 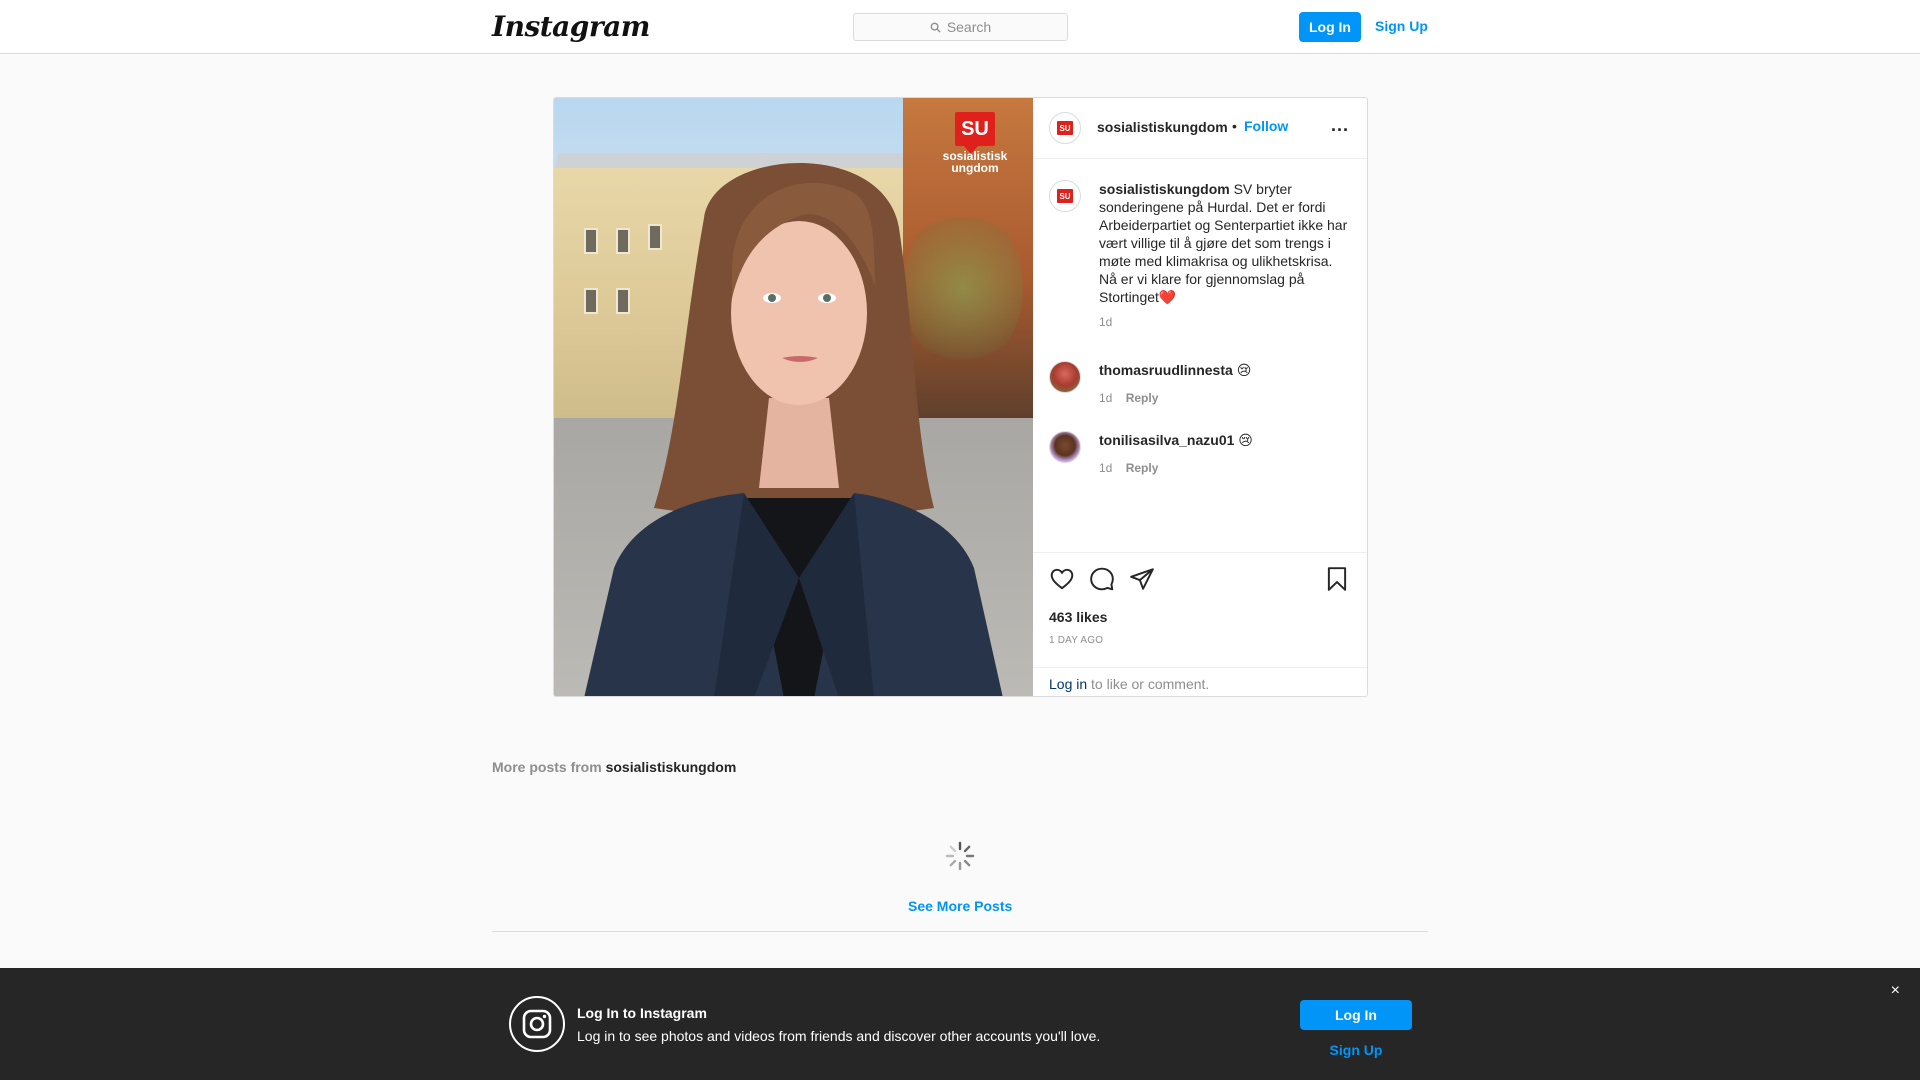 I want to click on more-posts-username: sosialistiskungdom, so click(x=671, y=767).